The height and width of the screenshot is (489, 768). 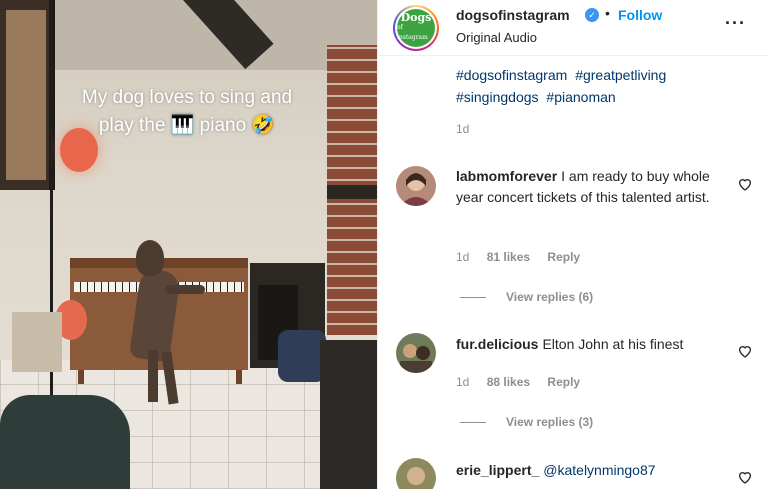 I want to click on comment-text: fur.delicious Elton John at his finest, so click(x=591, y=344).